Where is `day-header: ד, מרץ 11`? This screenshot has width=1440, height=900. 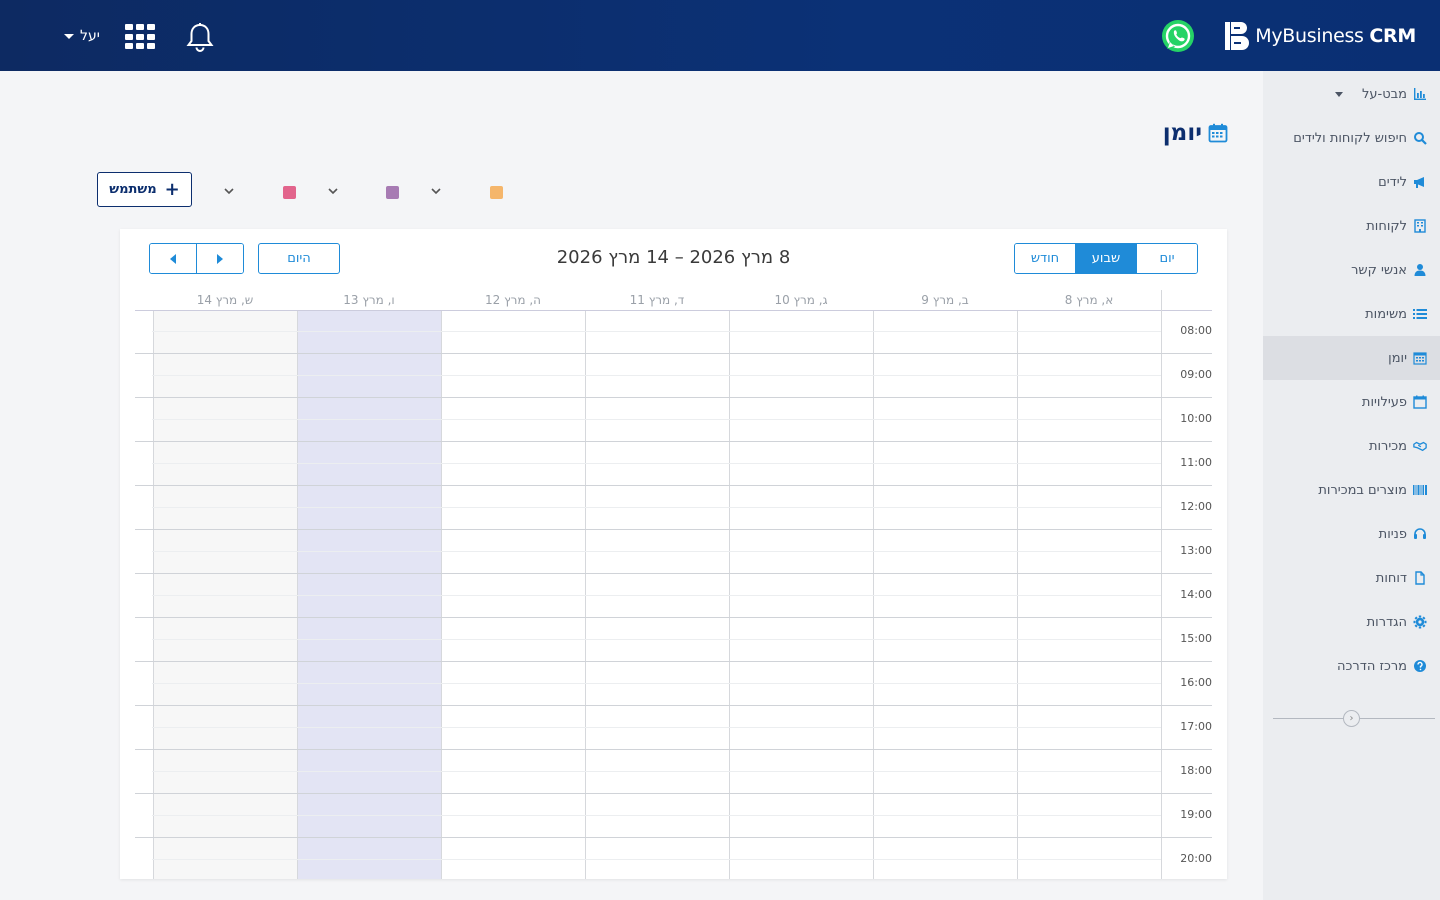 day-header: ד, מרץ 11 is located at coordinates (657, 300).